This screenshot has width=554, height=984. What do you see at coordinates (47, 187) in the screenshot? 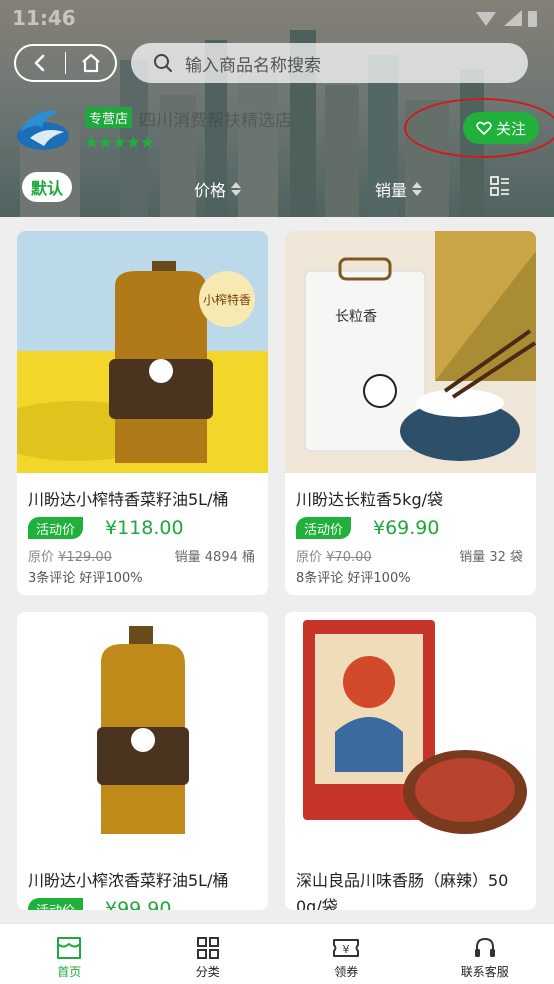
I see `sort-default-tab: 默认` at bounding box center [47, 187].